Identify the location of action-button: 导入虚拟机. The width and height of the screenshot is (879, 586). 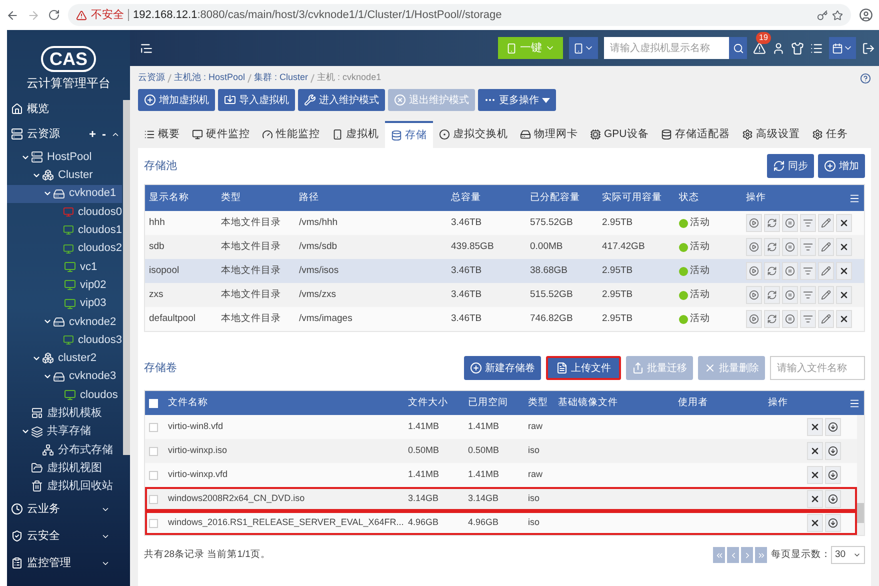
(256, 100).